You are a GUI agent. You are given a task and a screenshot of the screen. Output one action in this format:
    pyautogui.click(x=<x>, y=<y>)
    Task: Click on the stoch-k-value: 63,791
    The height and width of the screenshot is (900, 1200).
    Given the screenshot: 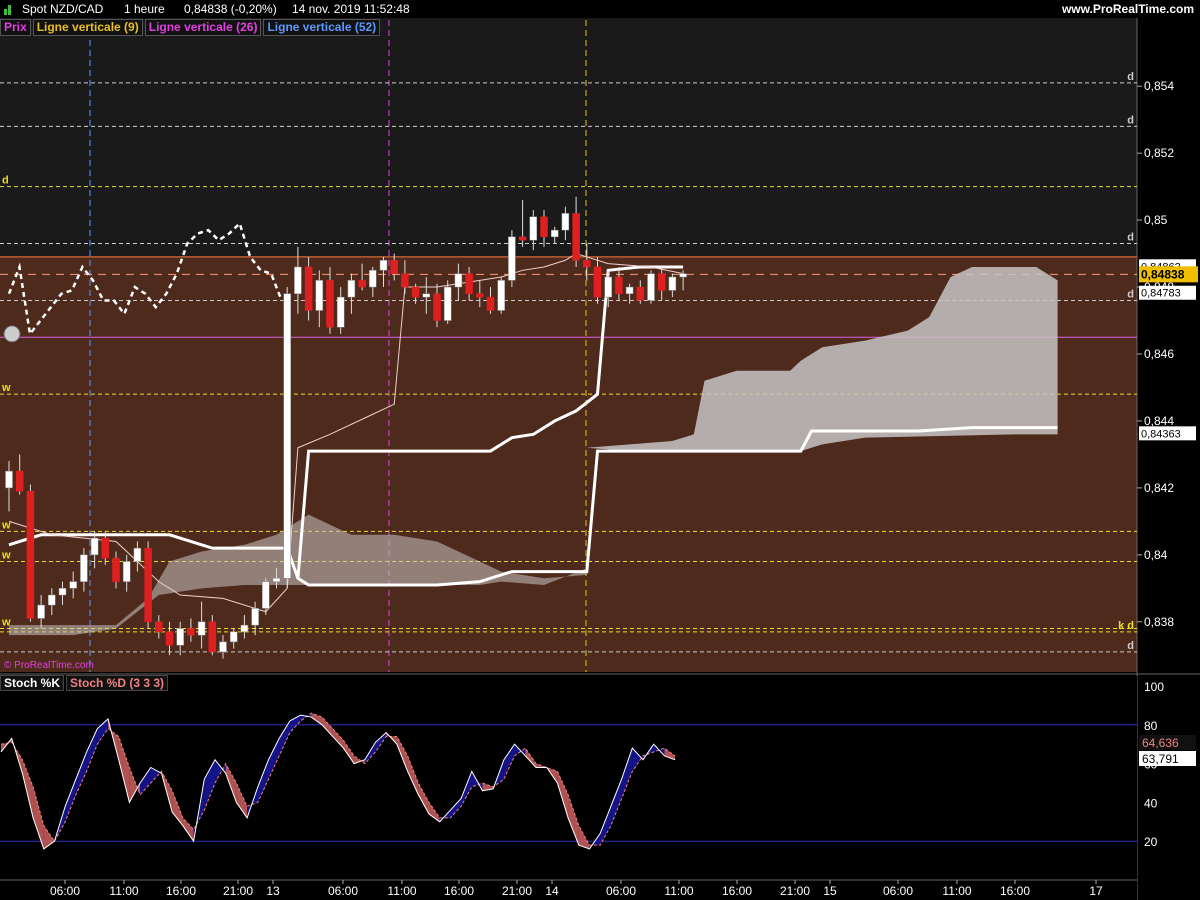 What is the action you would take?
    pyautogui.click(x=1160, y=759)
    